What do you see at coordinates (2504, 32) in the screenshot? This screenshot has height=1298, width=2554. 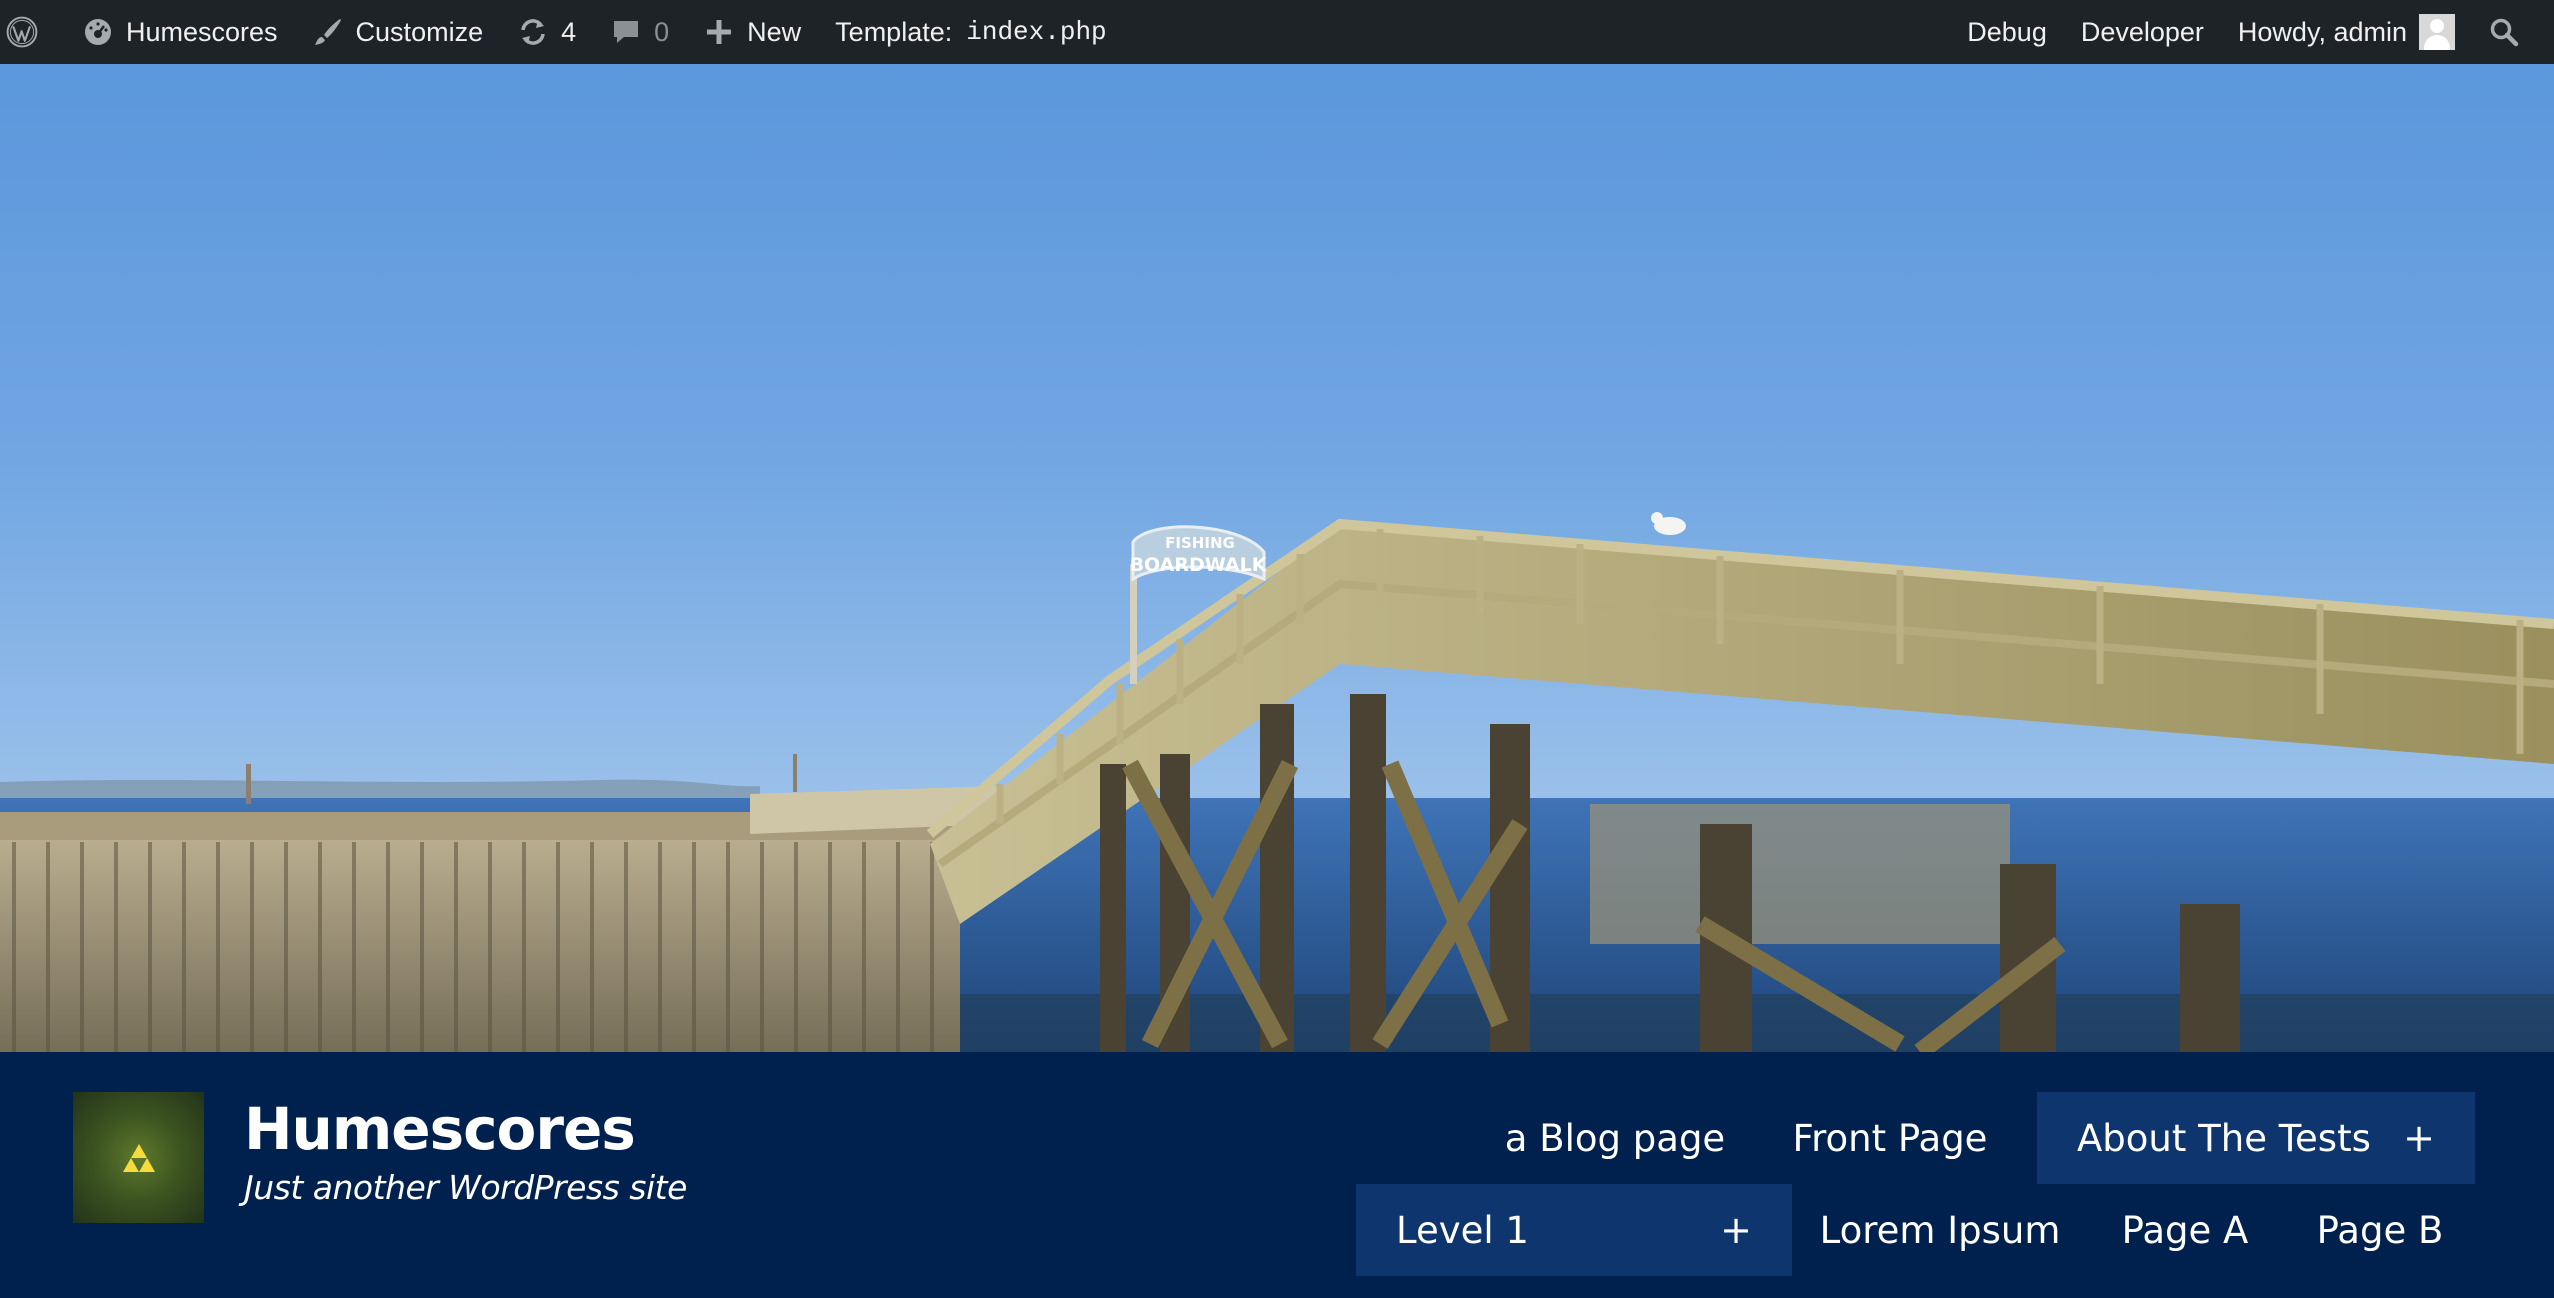 I see `search-icon` at bounding box center [2504, 32].